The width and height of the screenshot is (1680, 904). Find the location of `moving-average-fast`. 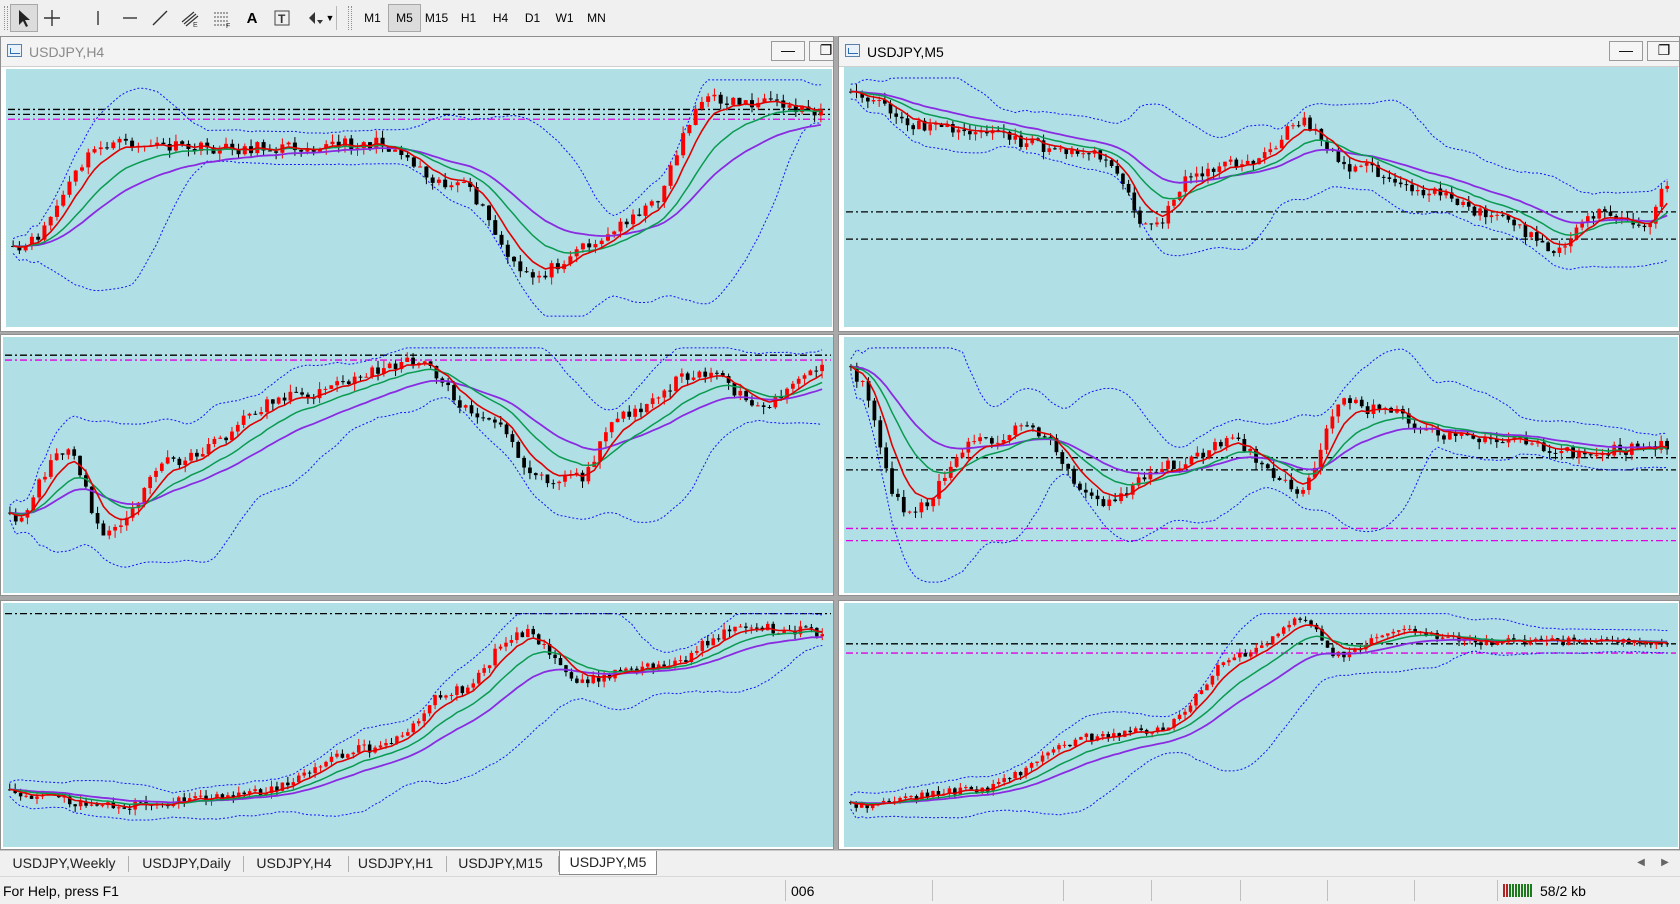

moving-average-fast is located at coordinates (1259, 432).